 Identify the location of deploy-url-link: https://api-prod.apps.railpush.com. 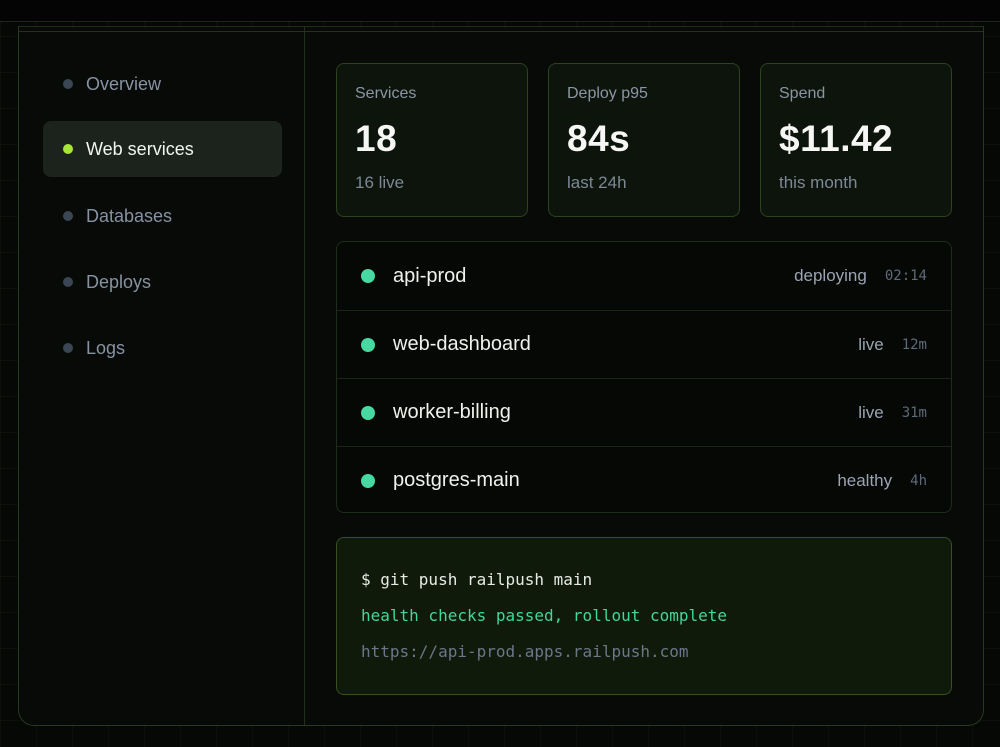
(644, 659).